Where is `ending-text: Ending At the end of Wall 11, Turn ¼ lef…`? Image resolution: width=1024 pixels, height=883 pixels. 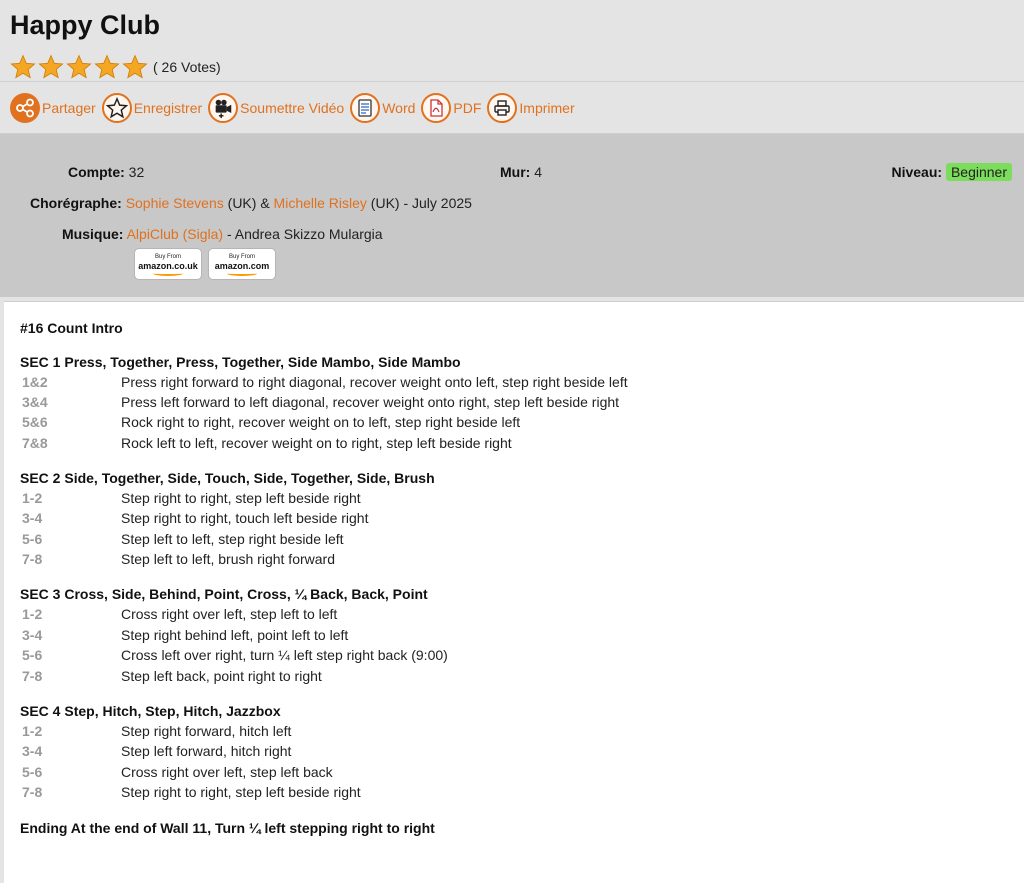 ending-text: Ending At the end of Wall 11, Turn ¼ lef… is located at coordinates (227, 828).